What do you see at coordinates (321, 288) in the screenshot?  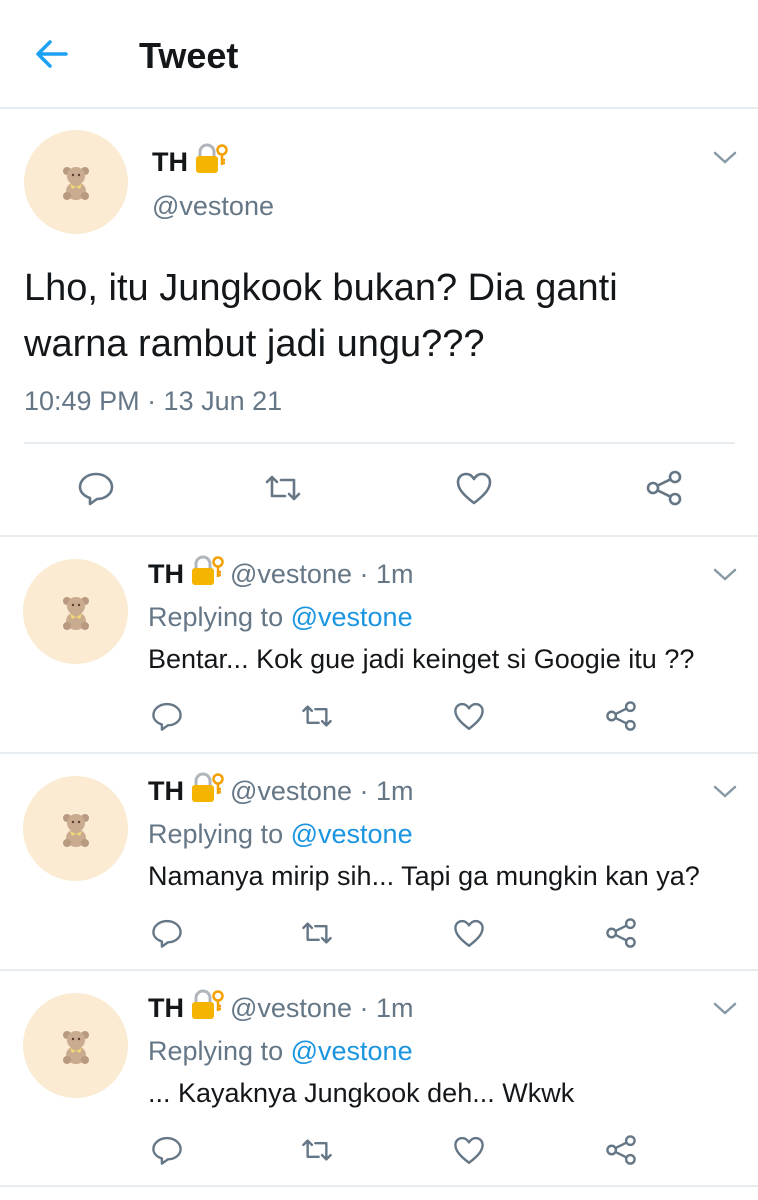 I see `tweet-text-line: Lho, itu Jungkook bukan? Dia ganti` at bounding box center [321, 288].